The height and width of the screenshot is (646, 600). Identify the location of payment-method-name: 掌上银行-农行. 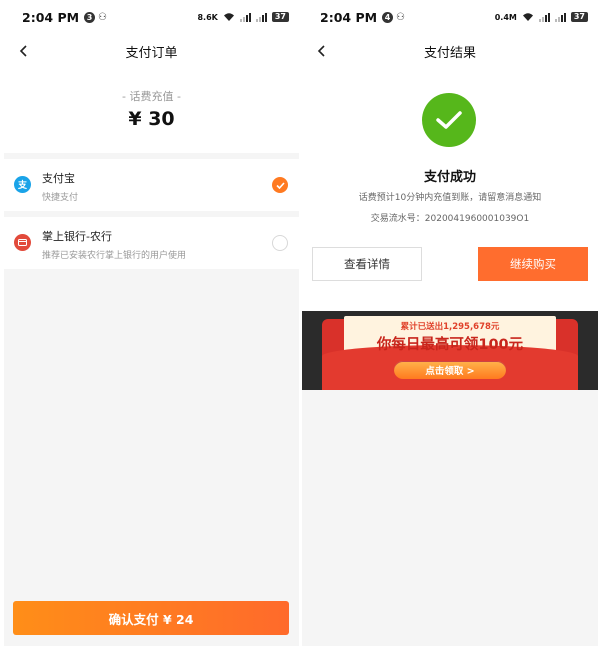
(77, 236).